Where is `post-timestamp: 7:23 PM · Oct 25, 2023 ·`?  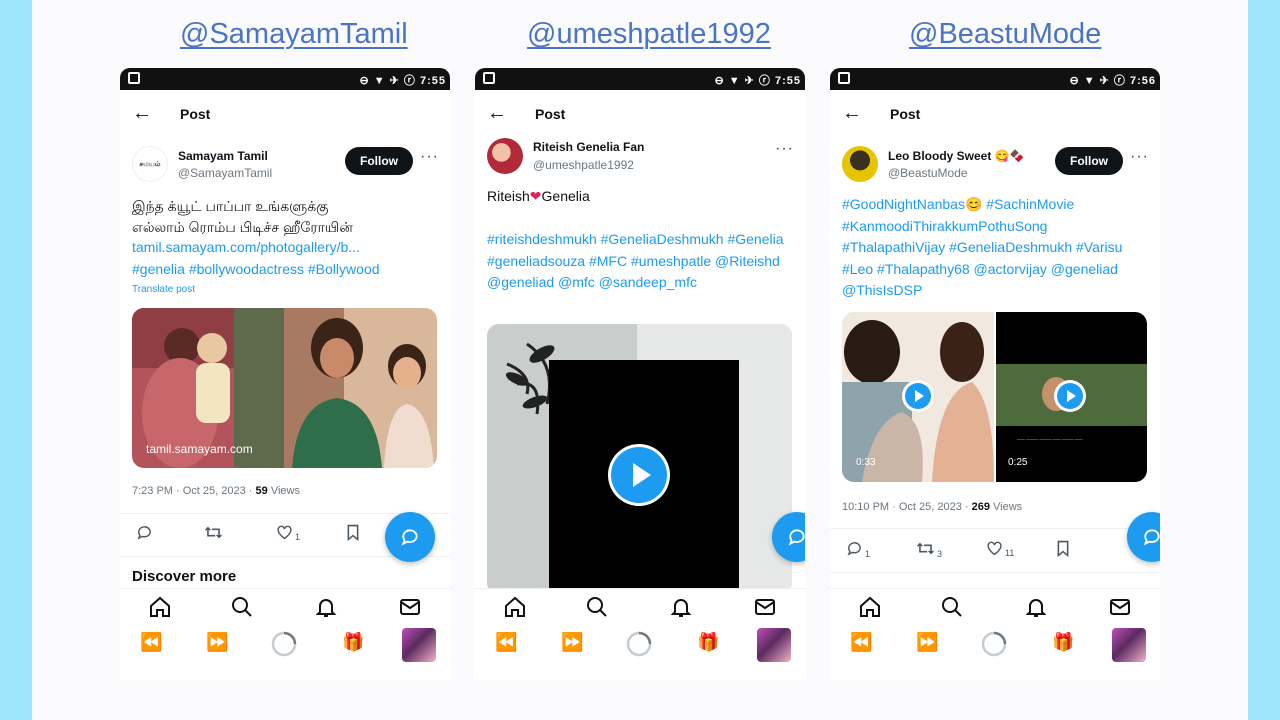 post-timestamp: 7:23 PM · Oct 25, 2023 · is located at coordinates (194, 491).